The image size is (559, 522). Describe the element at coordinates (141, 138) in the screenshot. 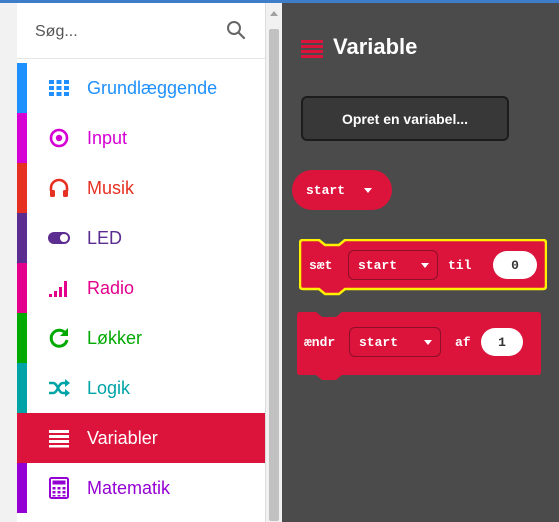

I see `category-input: Input` at that location.